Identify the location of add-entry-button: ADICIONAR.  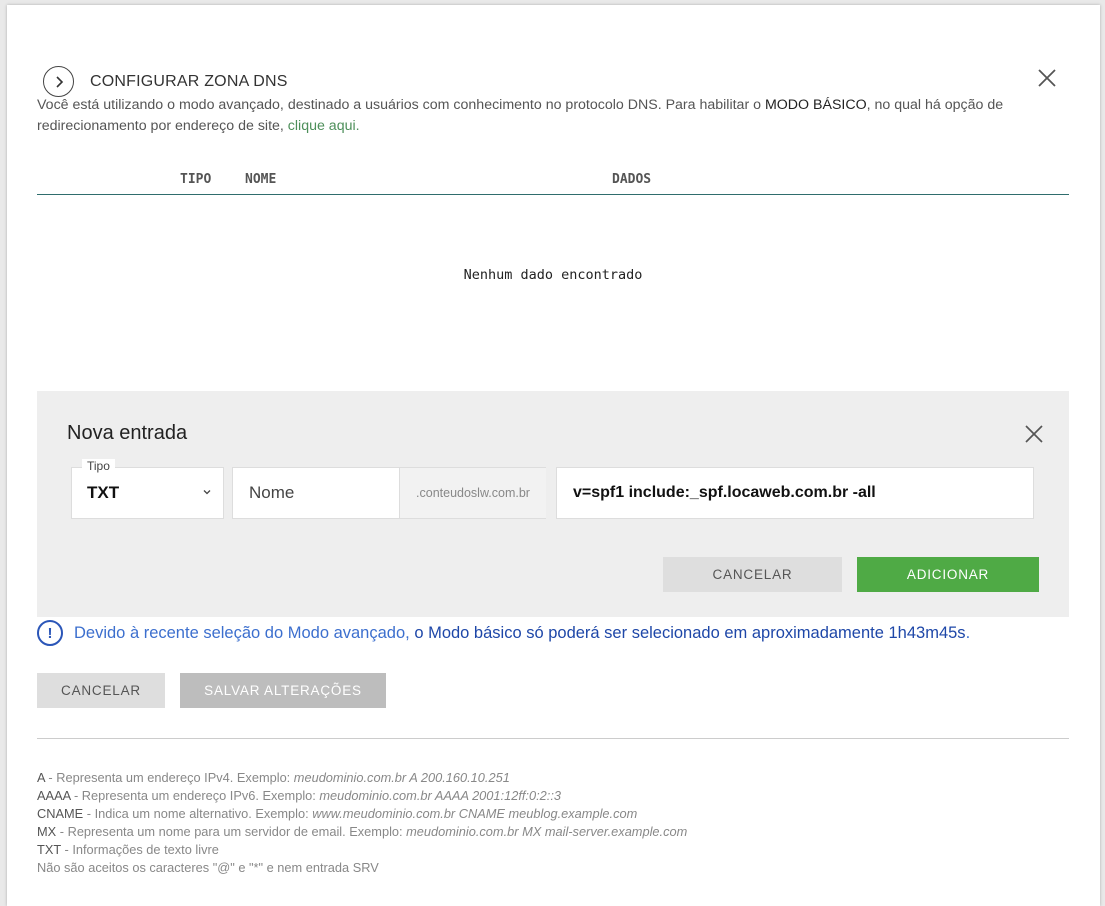
(948, 574).